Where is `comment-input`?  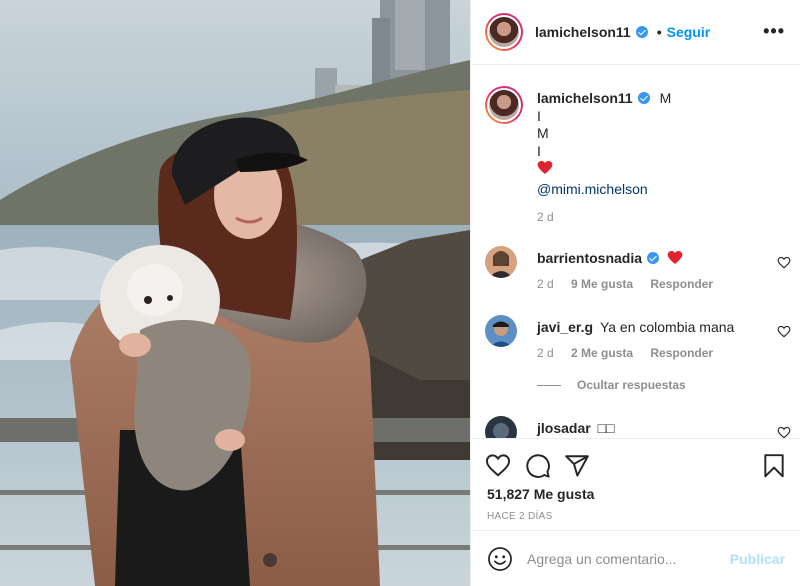 comment-input is located at coordinates (628, 558).